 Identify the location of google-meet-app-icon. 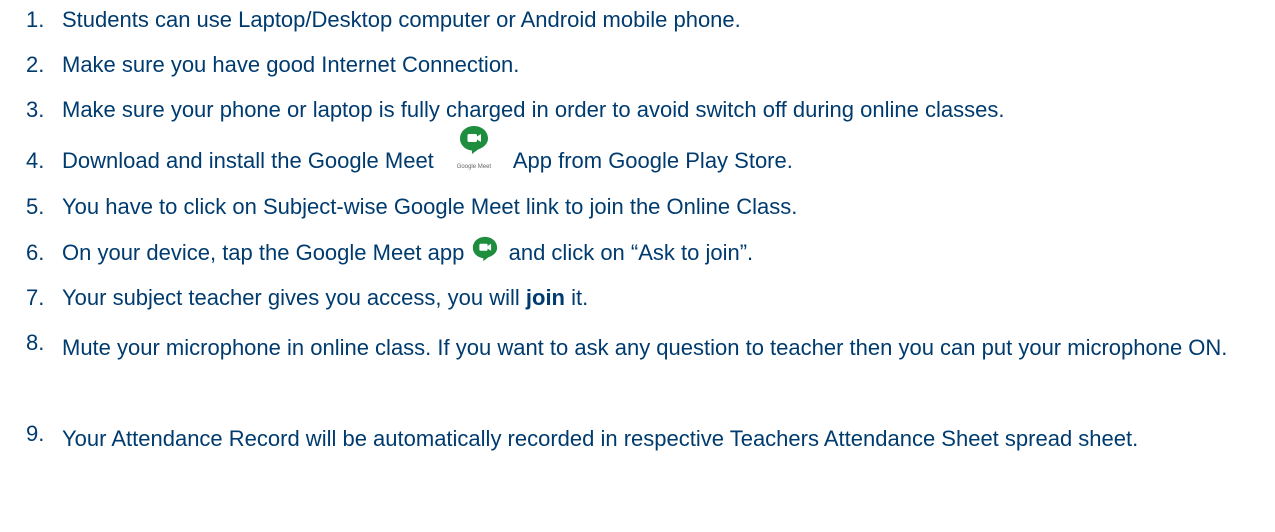
(485, 249).